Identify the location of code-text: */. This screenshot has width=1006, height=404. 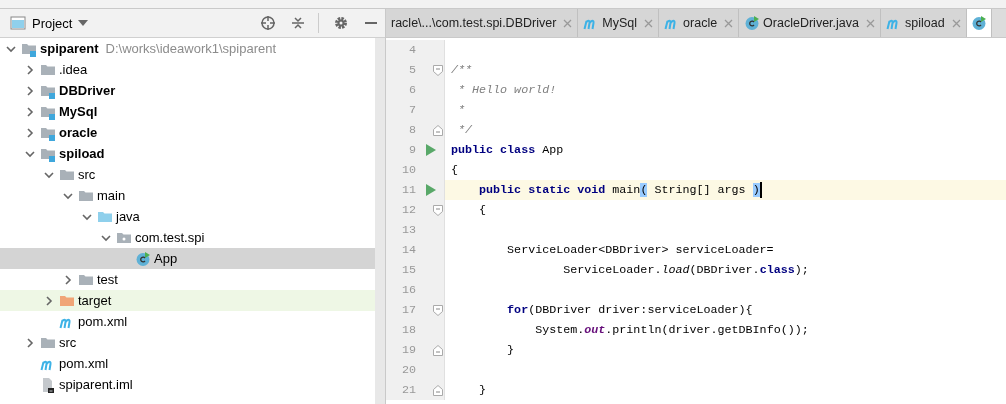
(465, 130).